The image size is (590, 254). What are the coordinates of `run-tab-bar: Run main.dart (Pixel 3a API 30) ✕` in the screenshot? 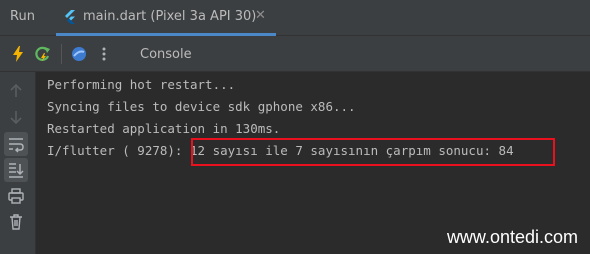 It's located at (295, 18).